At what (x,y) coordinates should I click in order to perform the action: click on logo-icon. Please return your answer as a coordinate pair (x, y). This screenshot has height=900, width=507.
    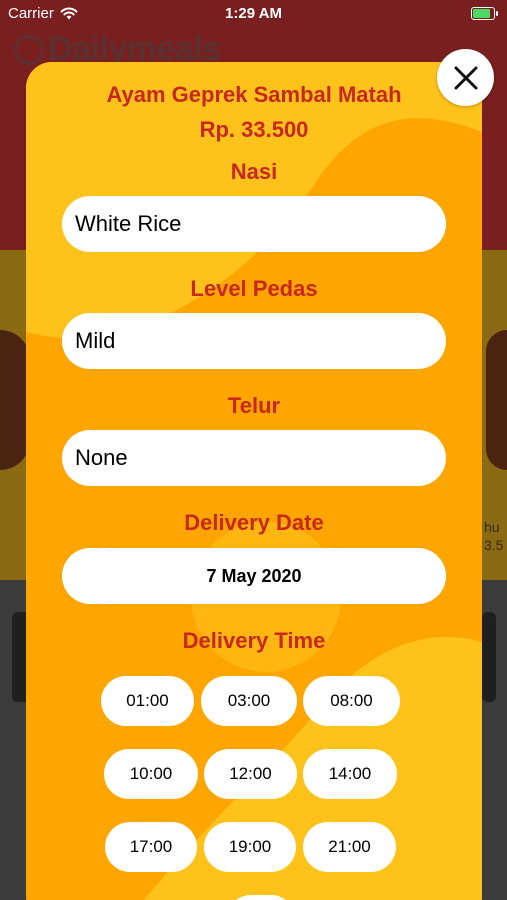
    Looking at the image, I should click on (29, 49).